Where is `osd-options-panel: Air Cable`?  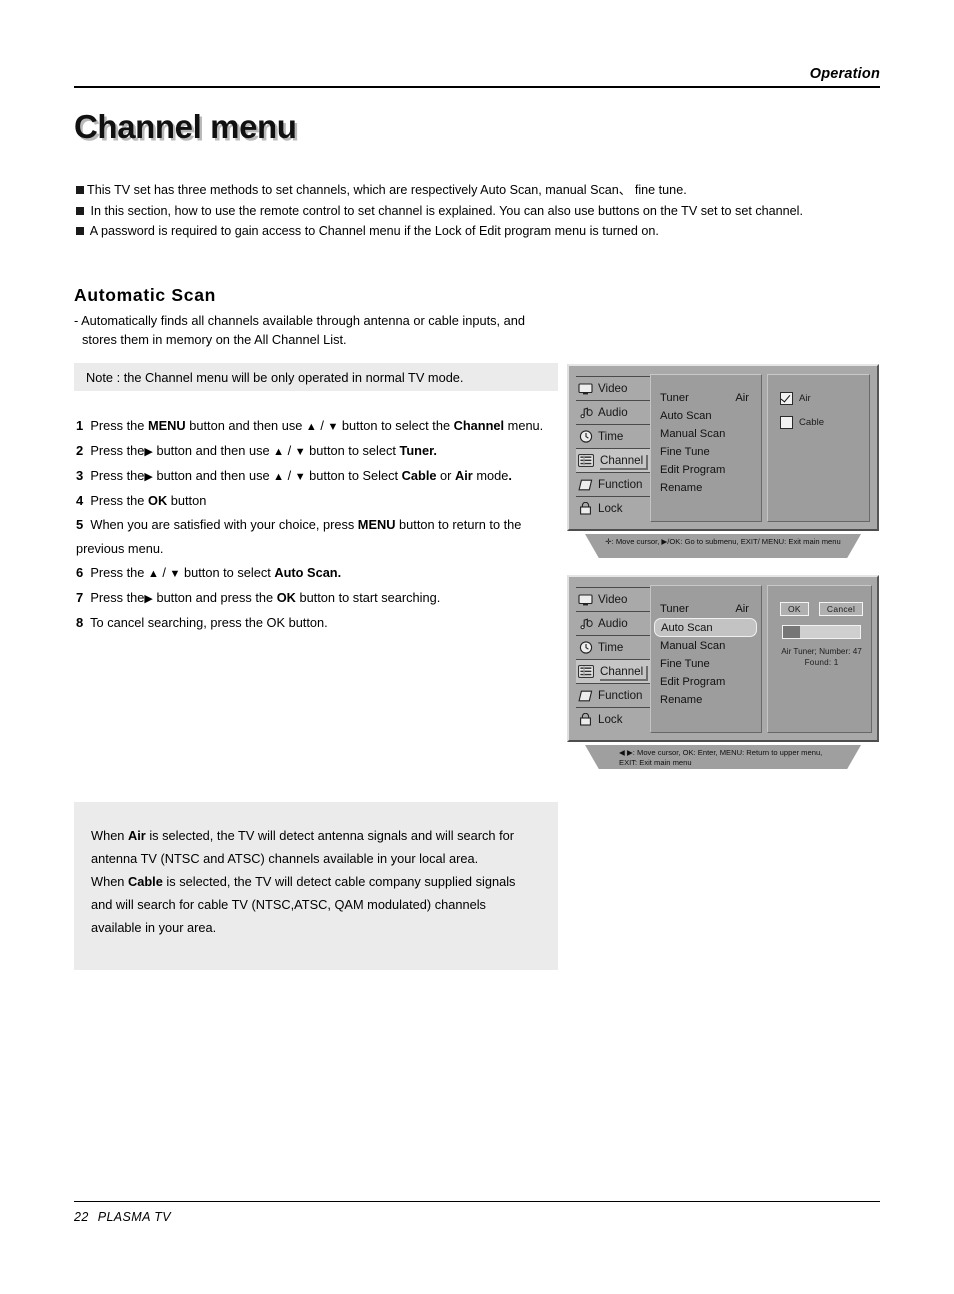
osd-options-panel: Air Cable is located at coordinates (818, 448).